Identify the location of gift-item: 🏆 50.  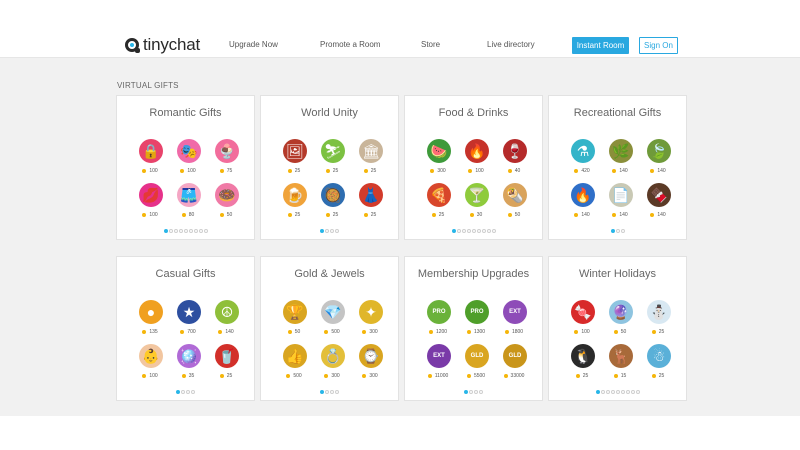
(294, 320).